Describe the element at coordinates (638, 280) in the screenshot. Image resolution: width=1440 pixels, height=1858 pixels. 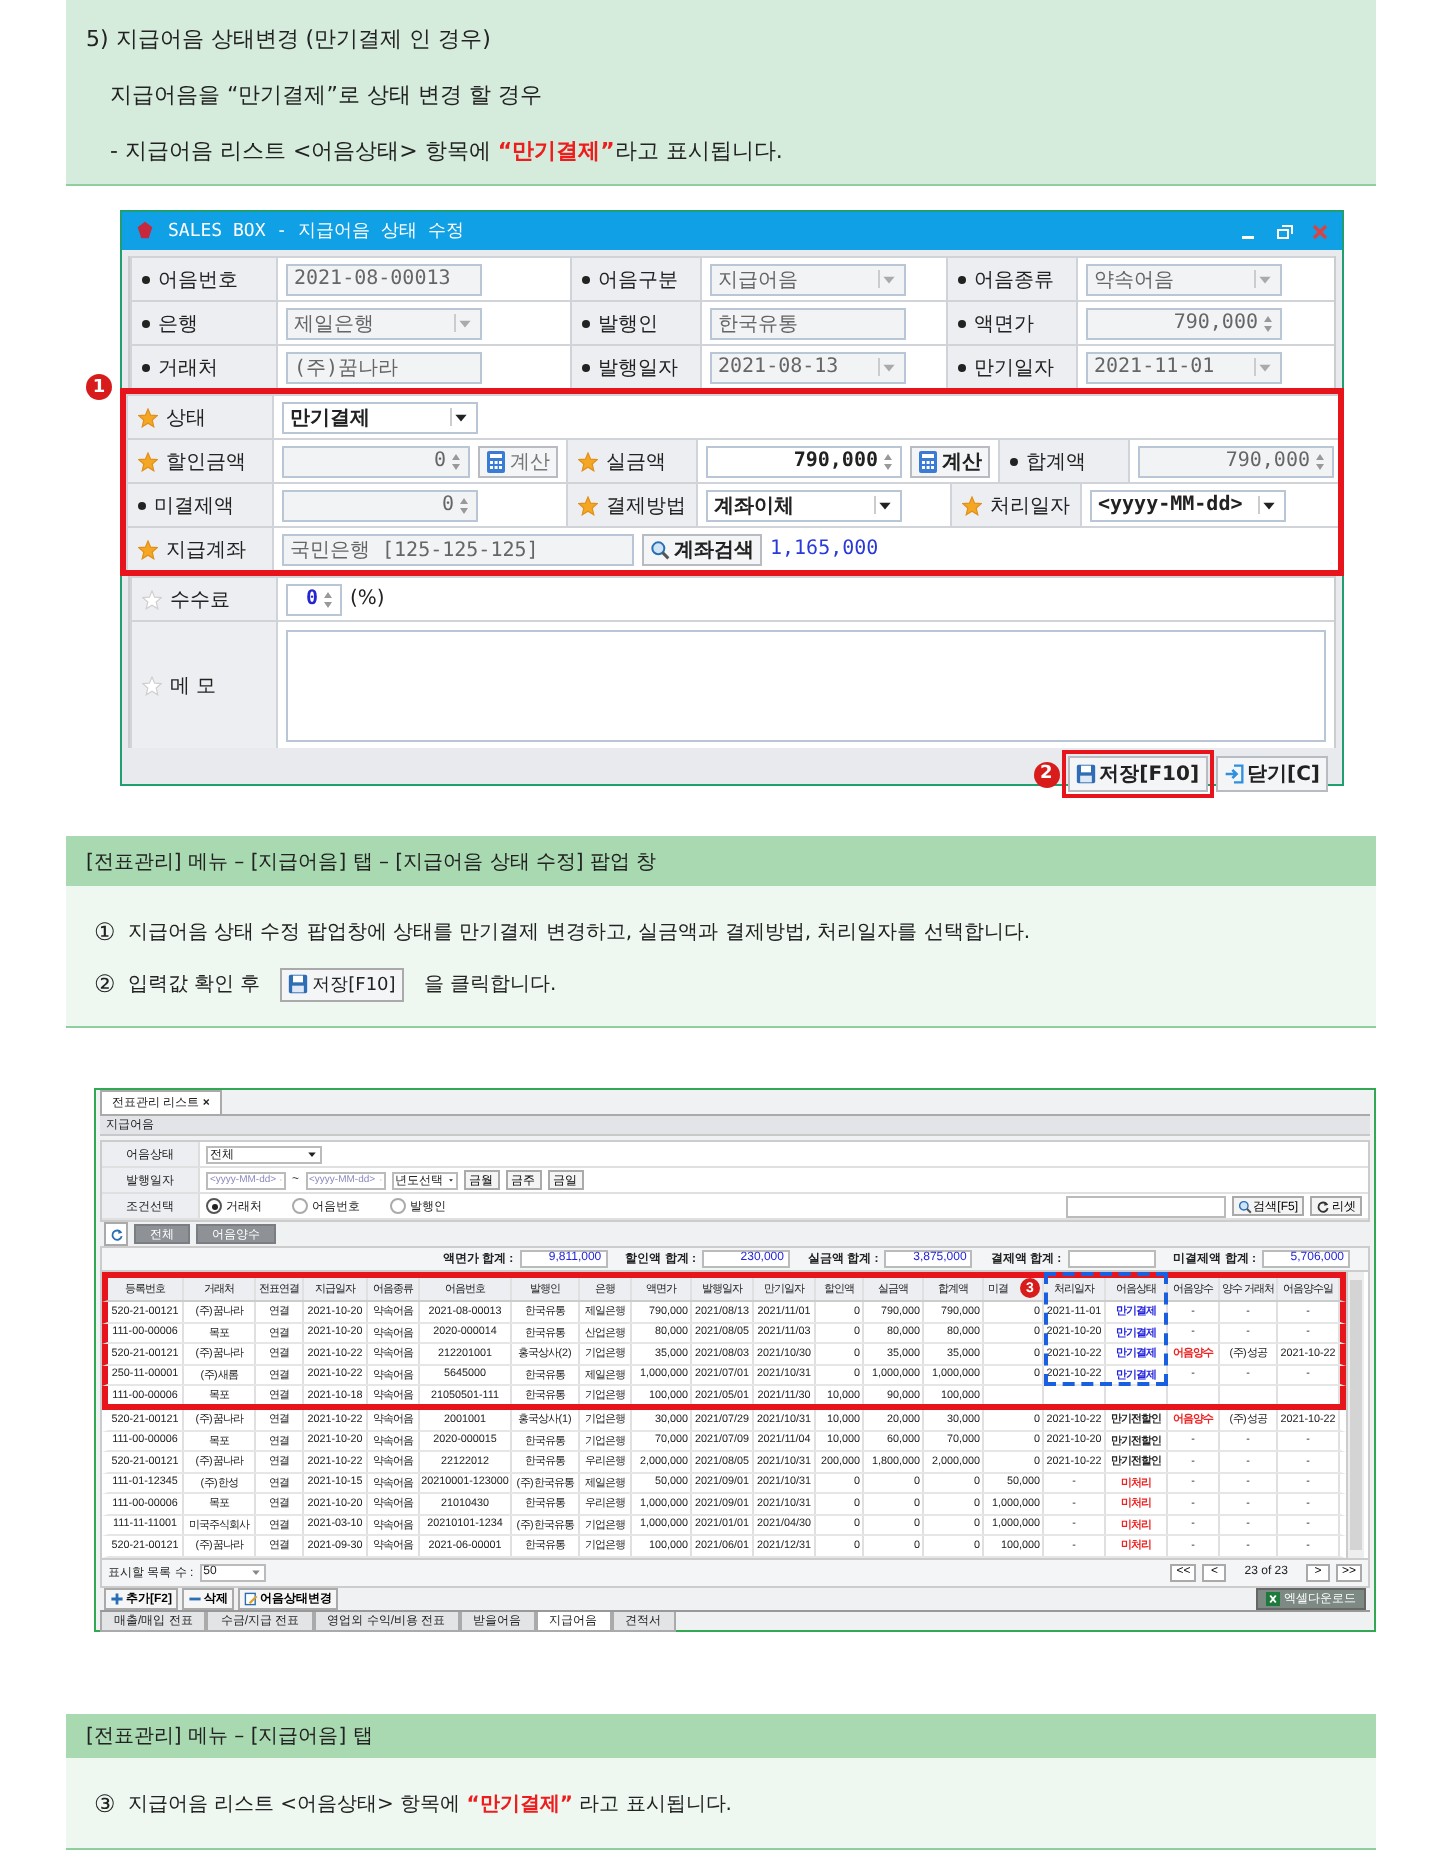
I see `field-label: 어음구분` at that location.